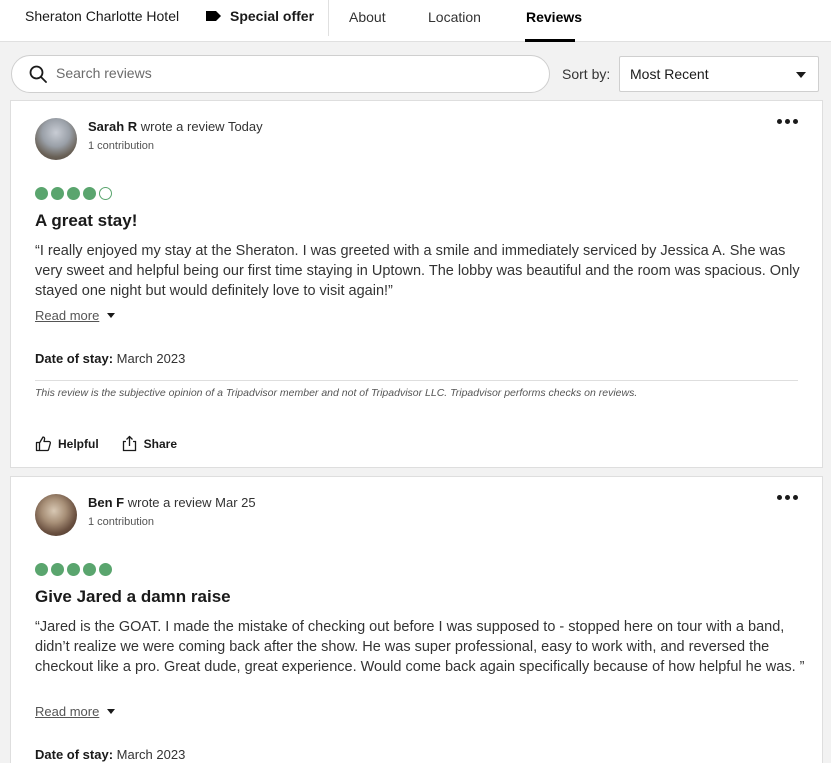  I want to click on review-filter-bar: Sort by: Most Recent, so click(415, 71).